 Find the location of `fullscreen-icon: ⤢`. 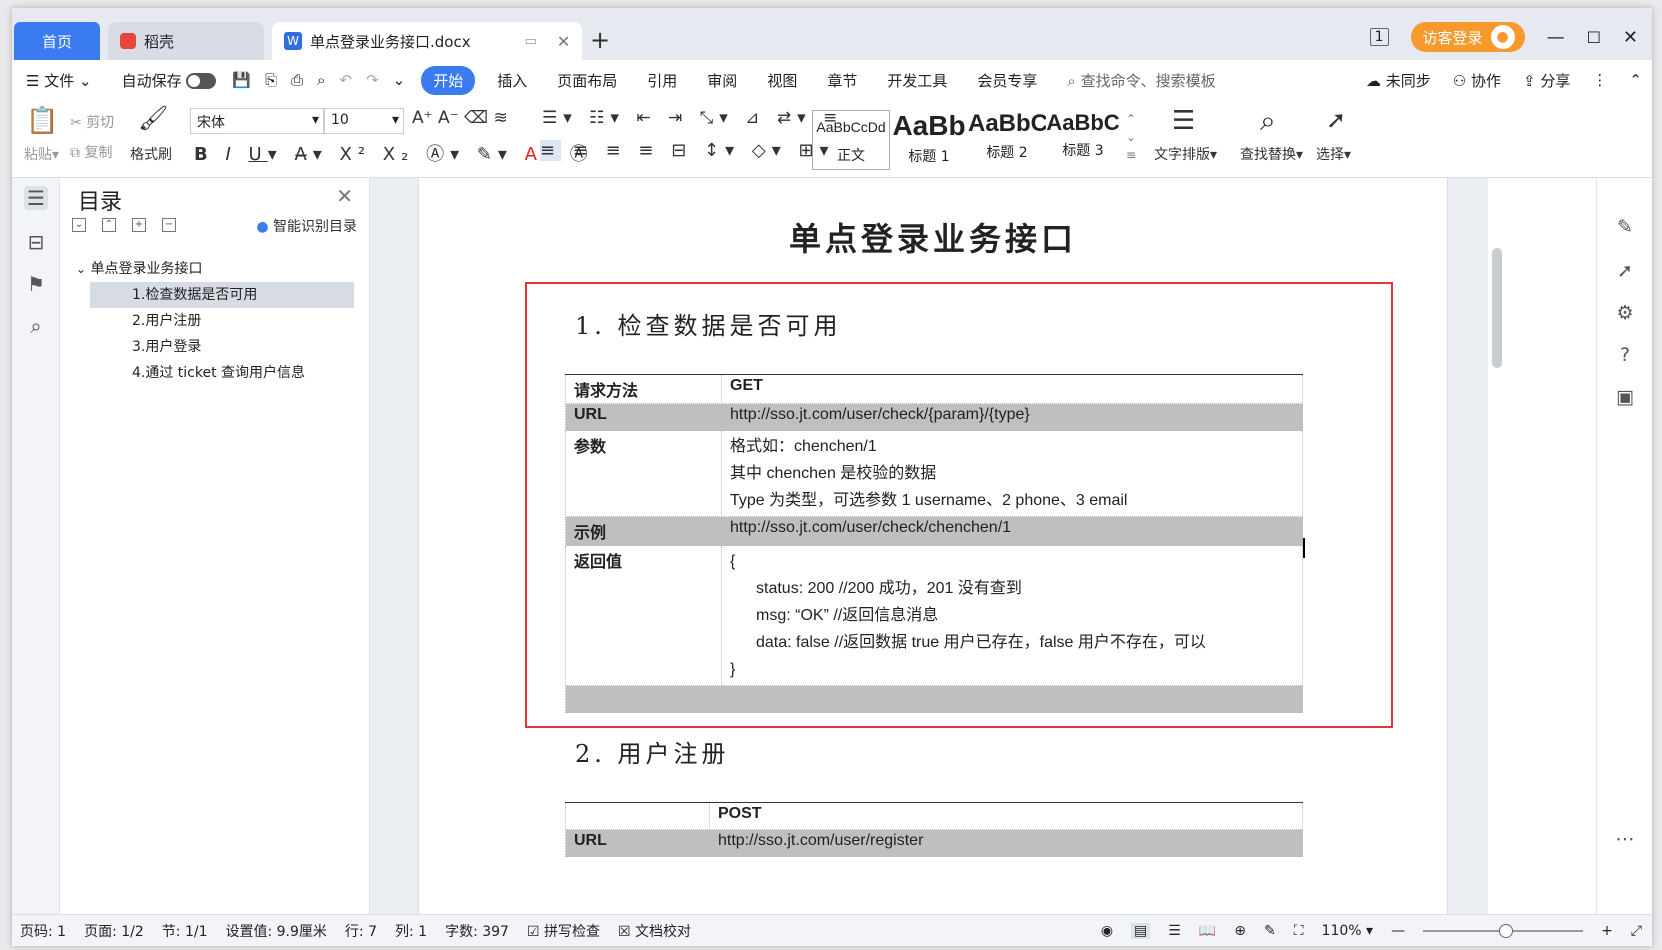

fullscreen-icon: ⤢ is located at coordinates (1636, 931).